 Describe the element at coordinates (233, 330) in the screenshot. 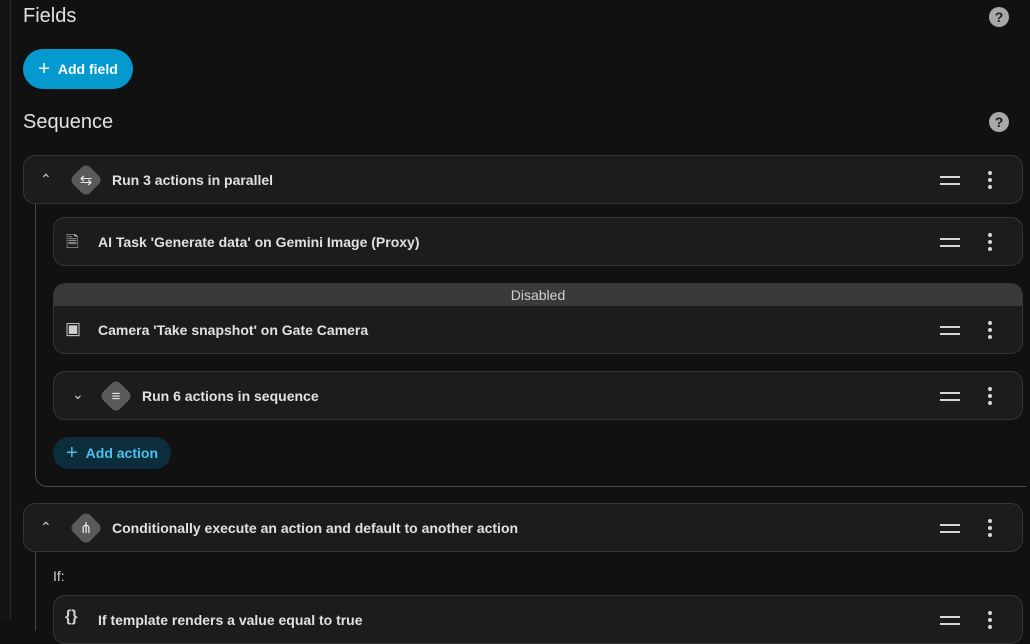

I see `action-label: Camera 'Take snapshot' on Gate Camera` at that location.